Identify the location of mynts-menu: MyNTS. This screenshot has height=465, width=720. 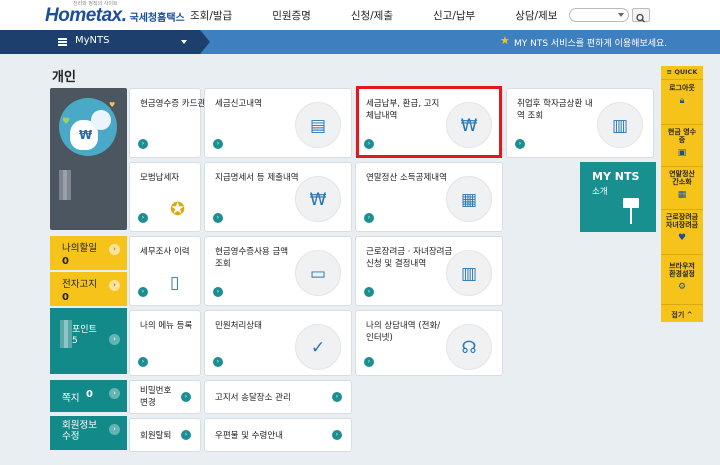
(105, 42).